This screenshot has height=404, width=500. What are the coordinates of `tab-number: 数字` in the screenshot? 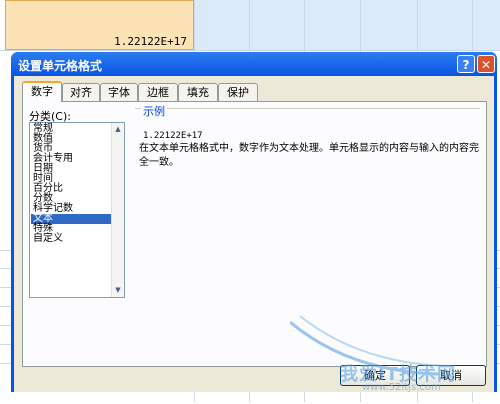 It's located at (42, 91).